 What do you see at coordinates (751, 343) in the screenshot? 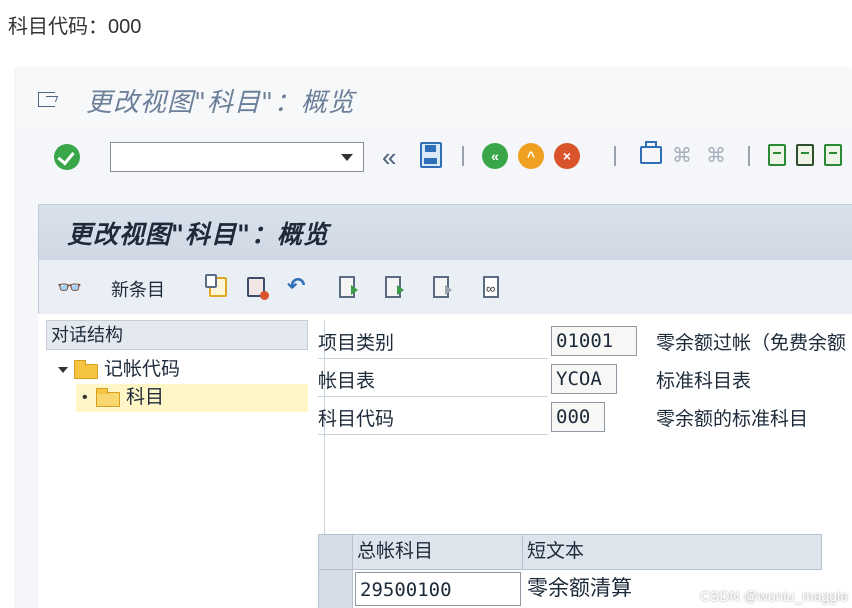
I see `field-description: 零余额过帐（免费余额` at bounding box center [751, 343].